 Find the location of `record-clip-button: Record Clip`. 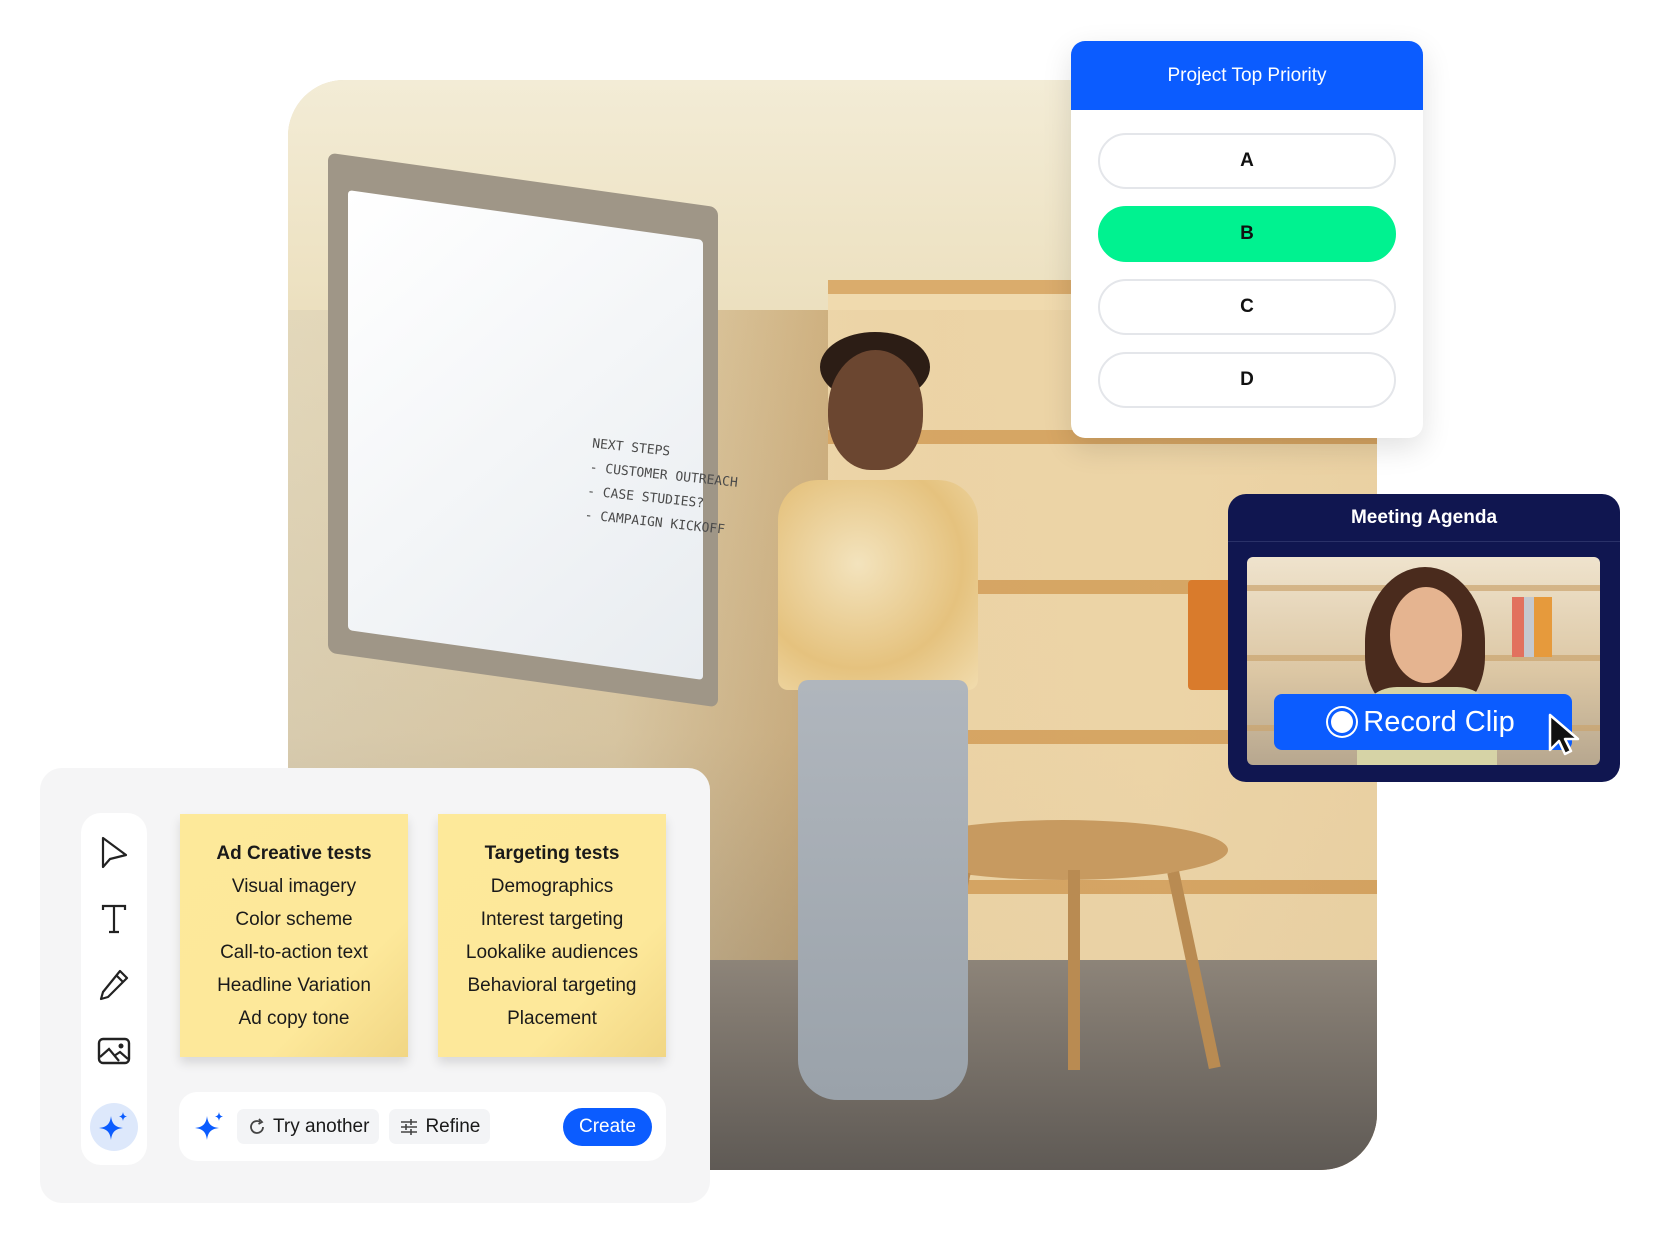

record-clip-button: Record Clip is located at coordinates (1423, 722).